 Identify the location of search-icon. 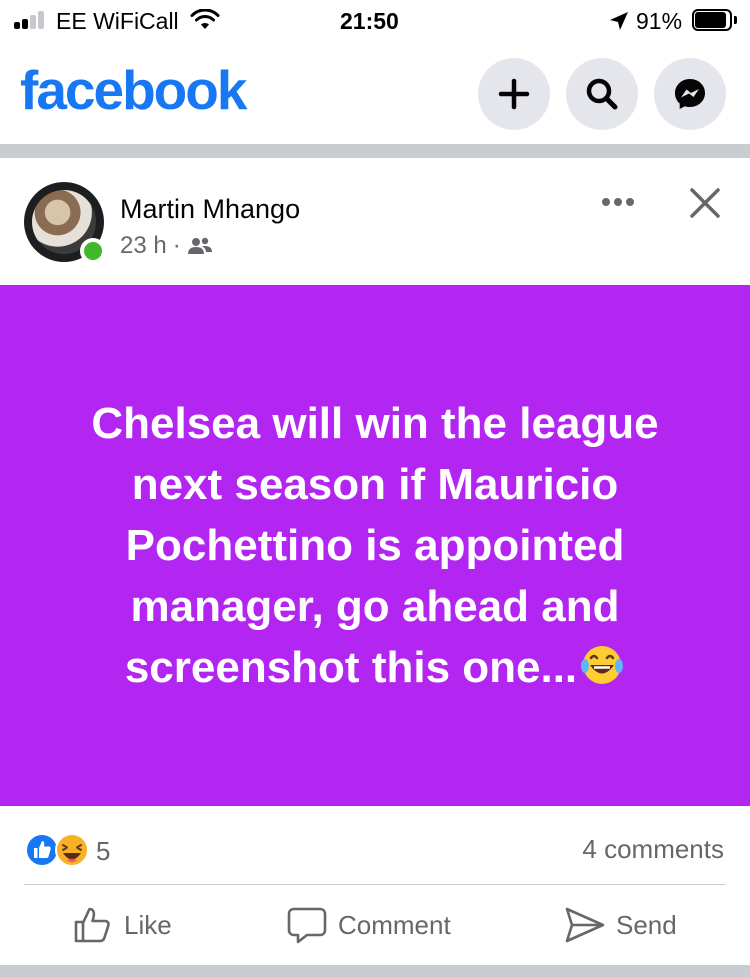
(602, 94).